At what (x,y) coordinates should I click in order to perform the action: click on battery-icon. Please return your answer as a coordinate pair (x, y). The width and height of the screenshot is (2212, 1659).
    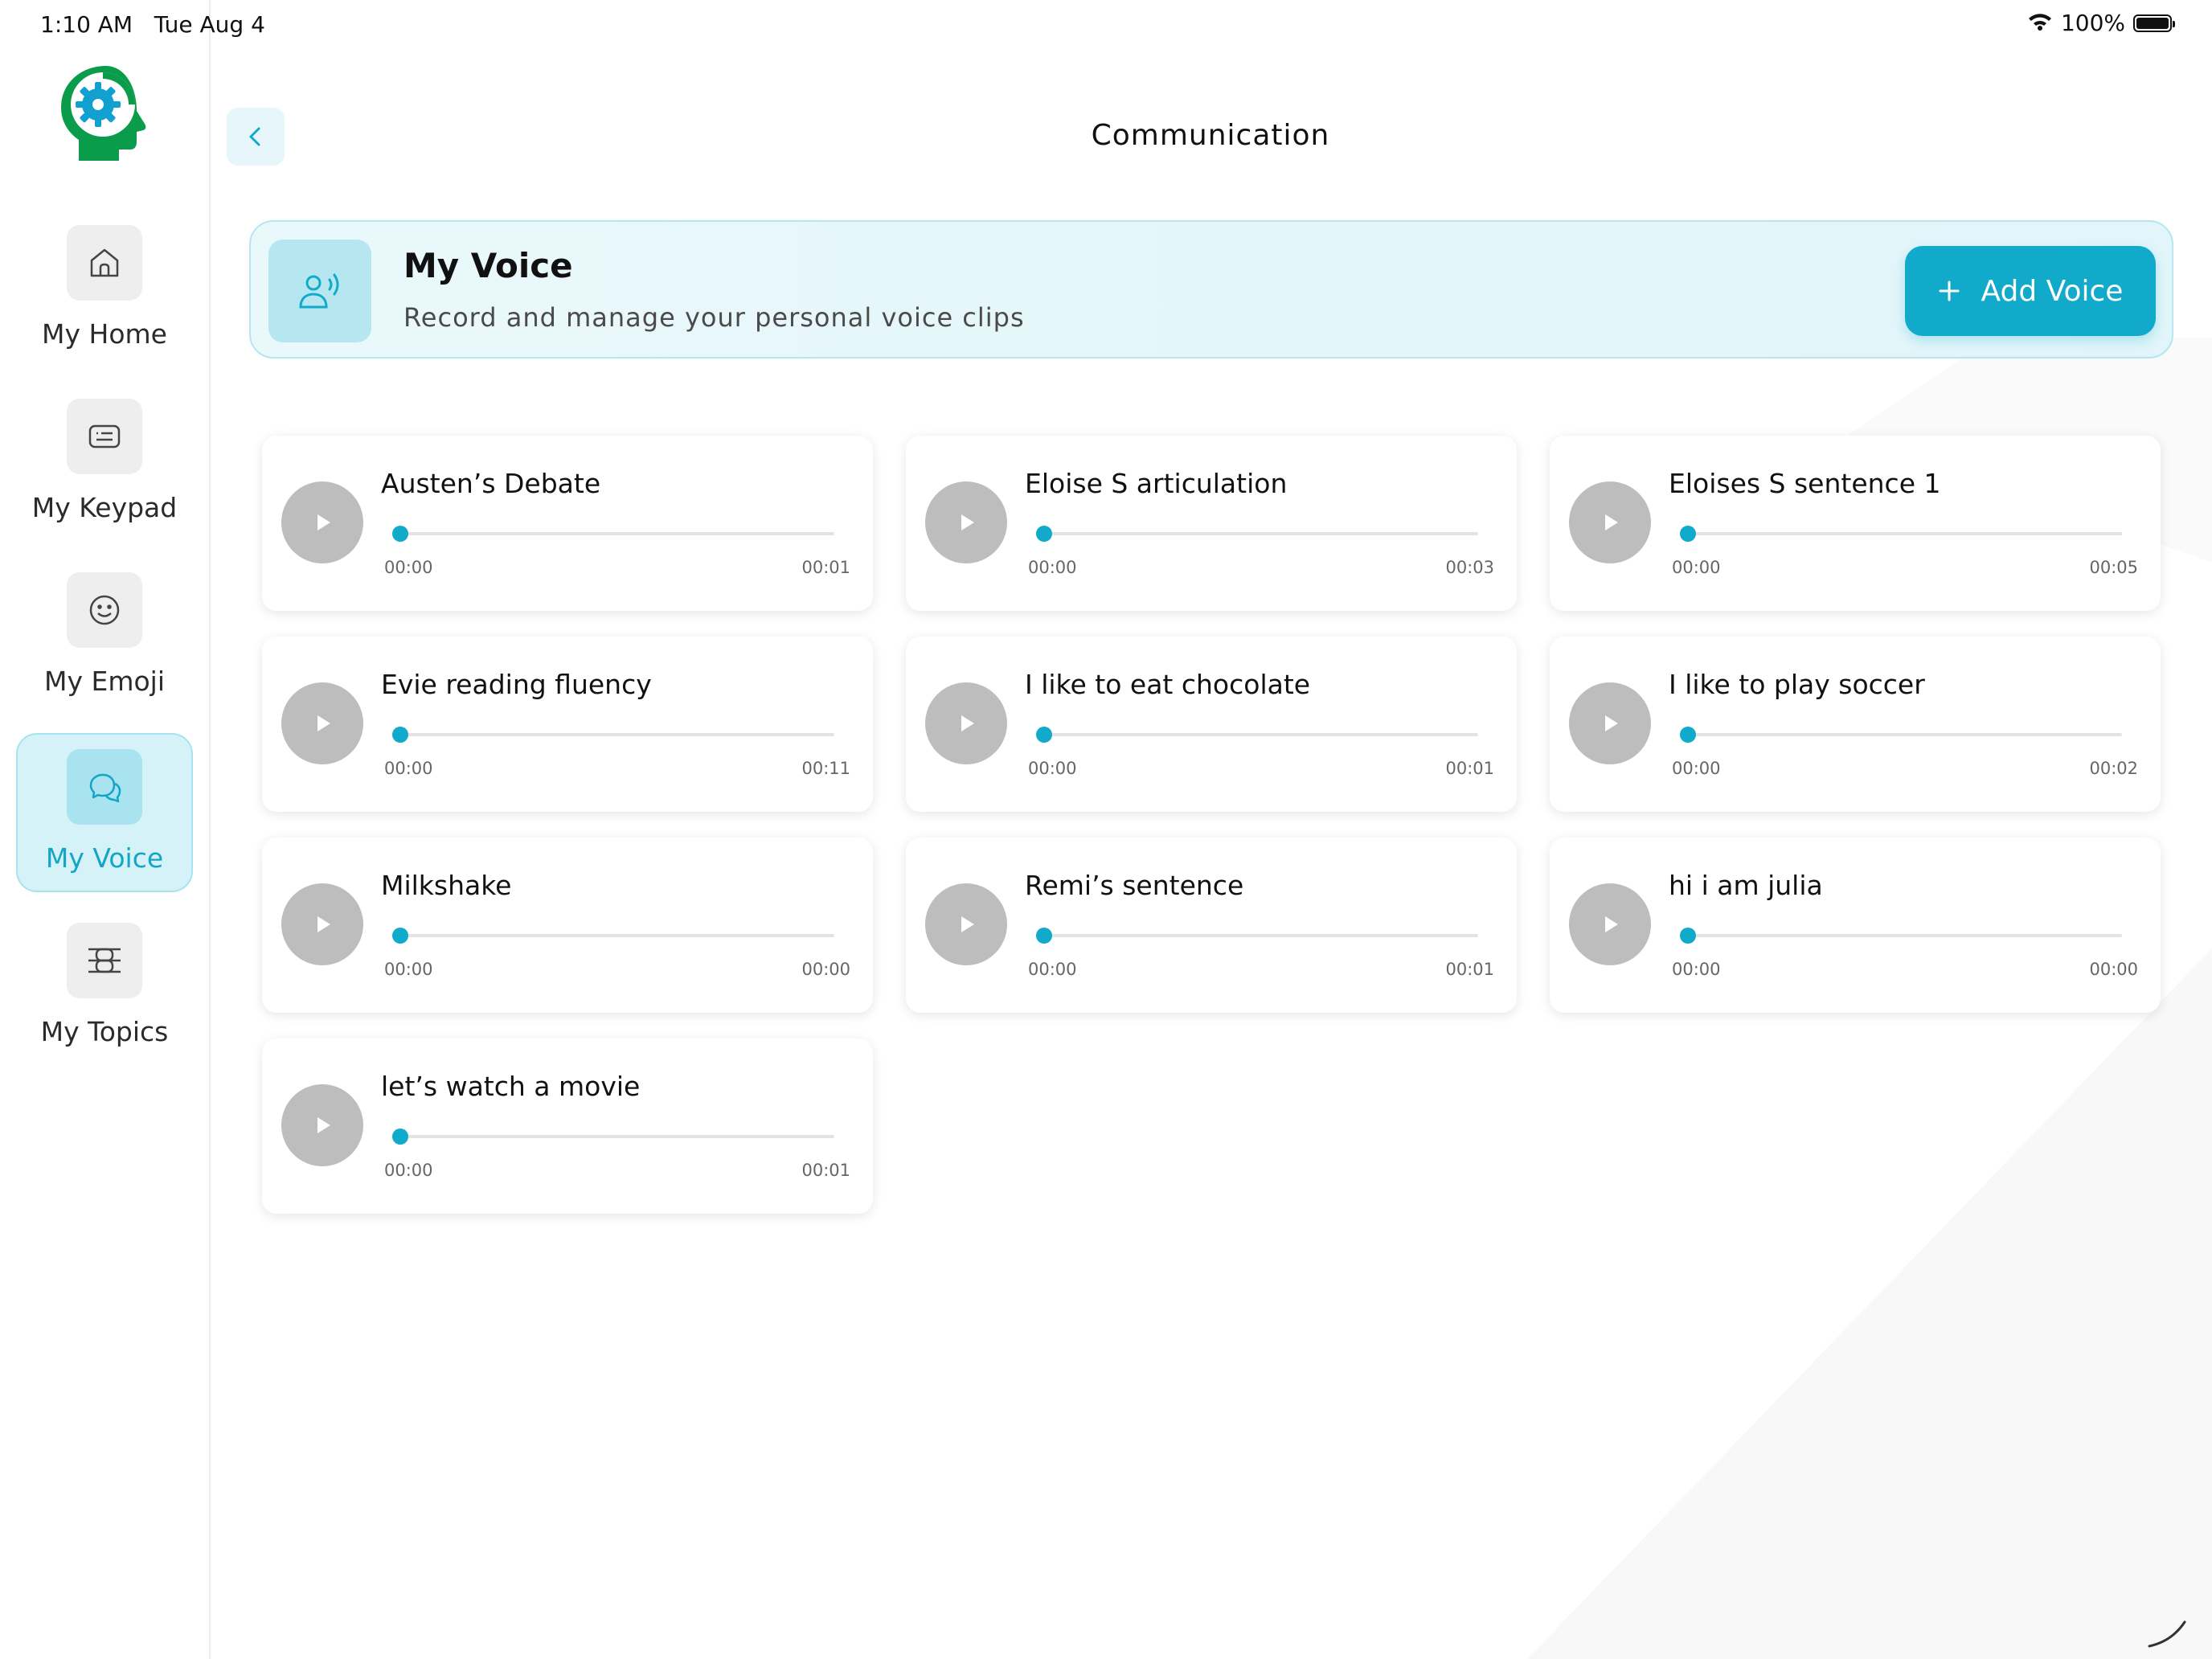
    Looking at the image, I should click on (2154, 23).